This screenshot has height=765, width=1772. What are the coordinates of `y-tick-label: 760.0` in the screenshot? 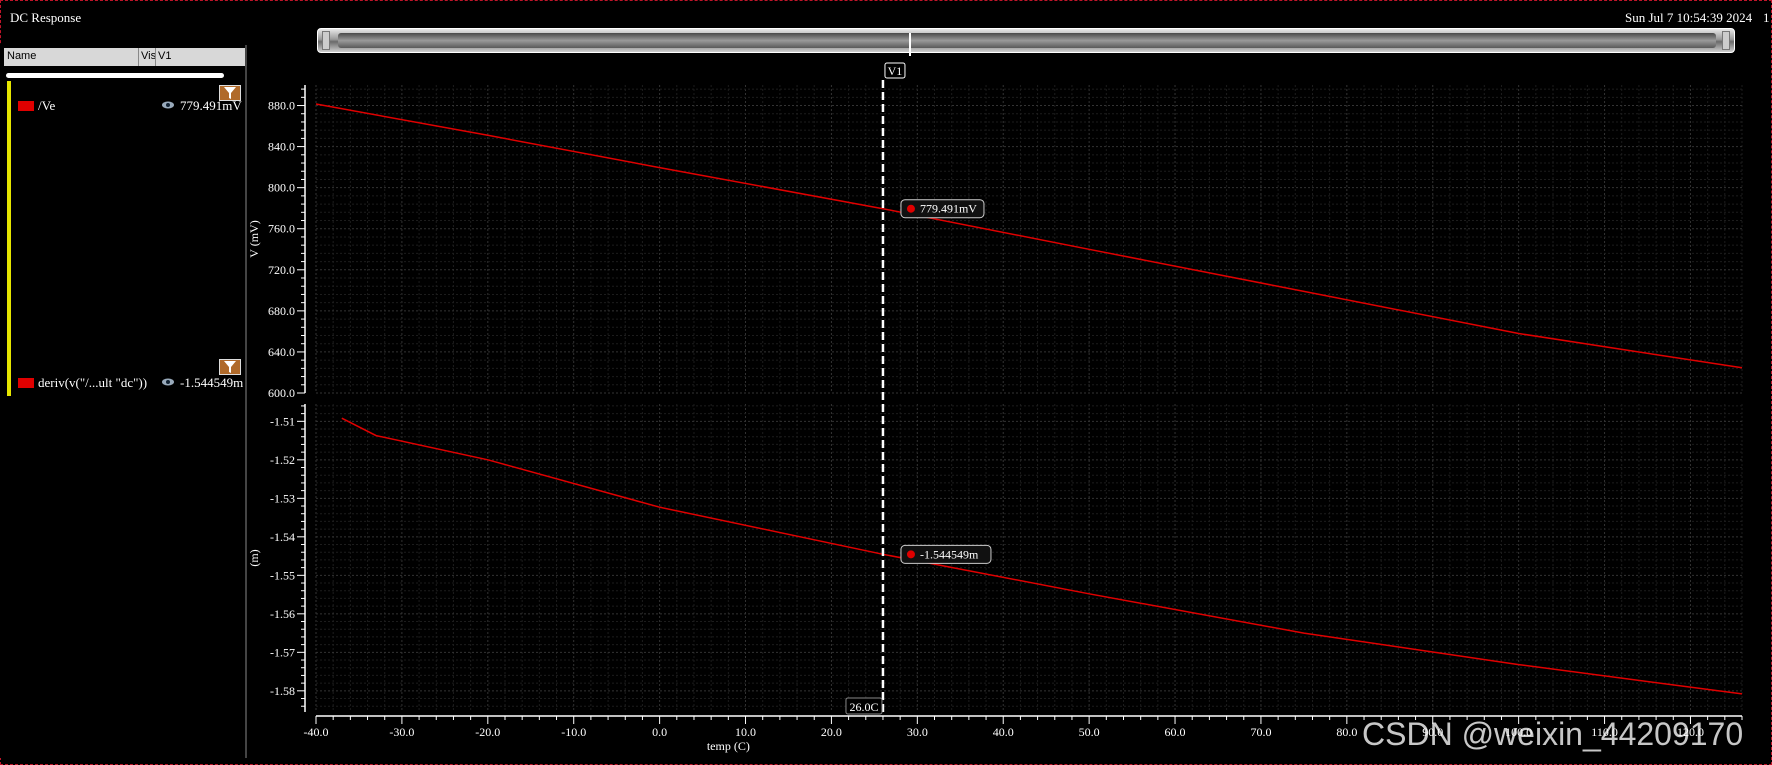 It's located at (281, 229).